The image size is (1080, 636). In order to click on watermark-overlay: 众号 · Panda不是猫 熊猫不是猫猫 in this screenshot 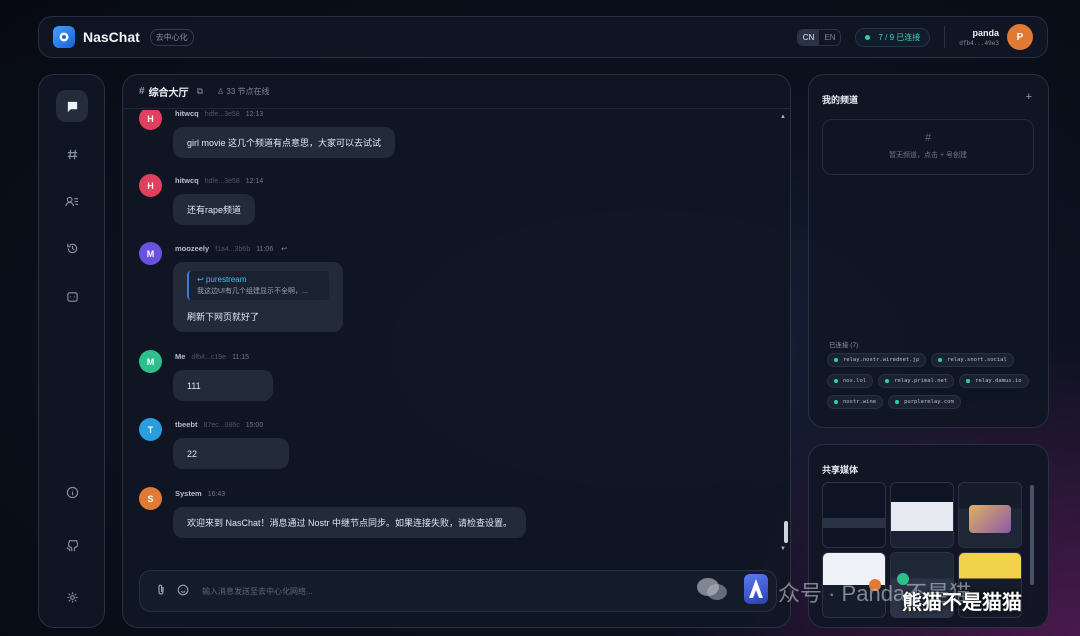, I will do `click(885, 596)`.